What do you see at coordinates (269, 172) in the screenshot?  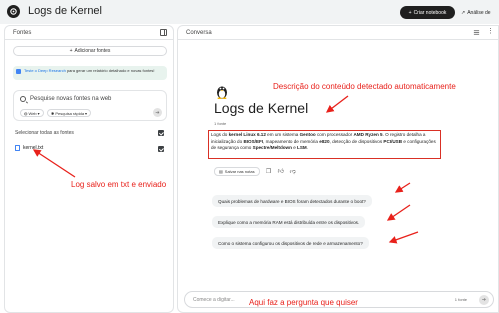 I see `copy-icon: ❐` at bounding box center [269, 172].